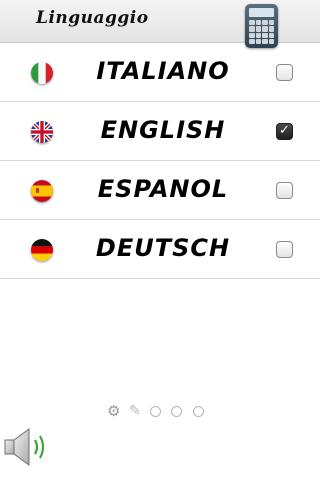 The image size is (320, 480). I want to click on page-indicator: ⚙ ✎, so click(163, 412).